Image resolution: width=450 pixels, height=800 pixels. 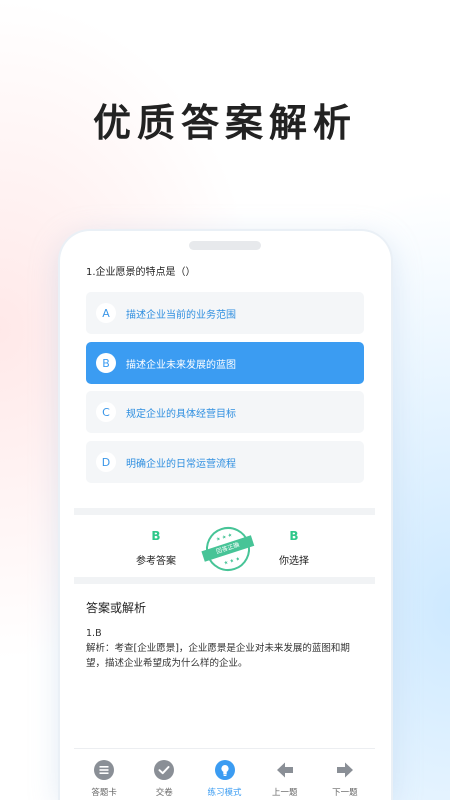 I want to click on tab-next-question: 下一题, so click(x=345, y=774).